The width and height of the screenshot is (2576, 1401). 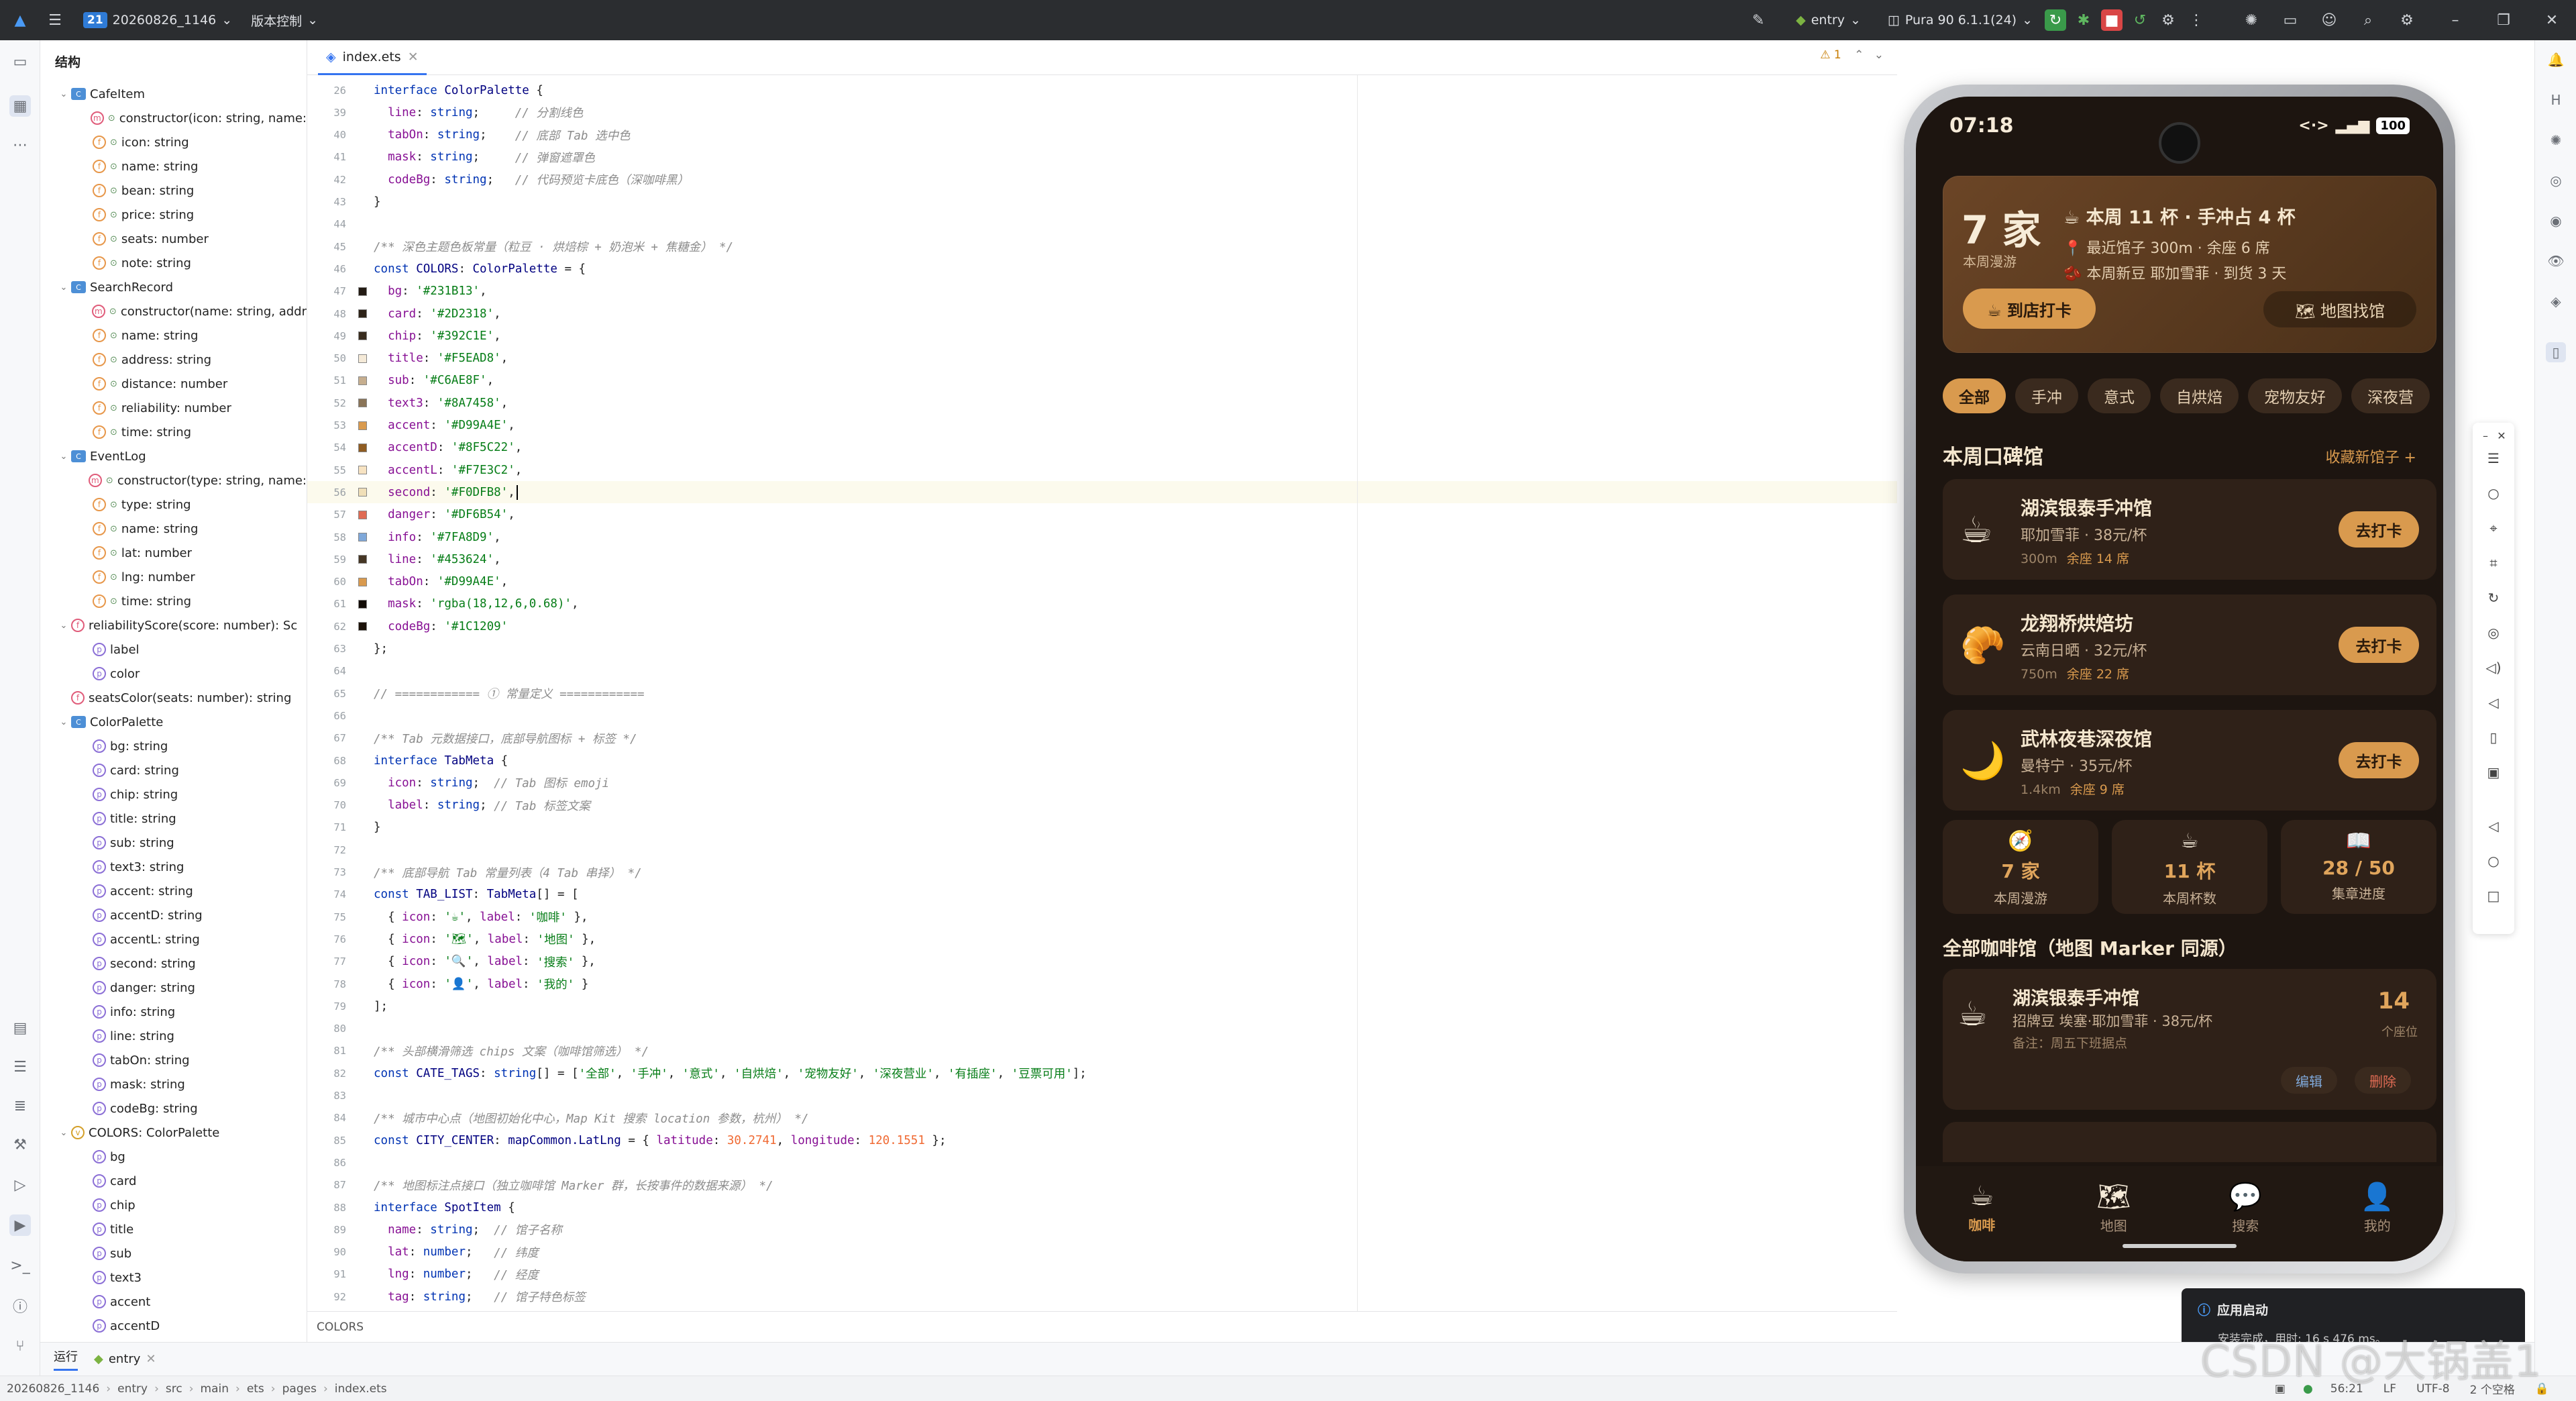 I want to click on tree-item: p accent: string, so click(x=173, y=891).